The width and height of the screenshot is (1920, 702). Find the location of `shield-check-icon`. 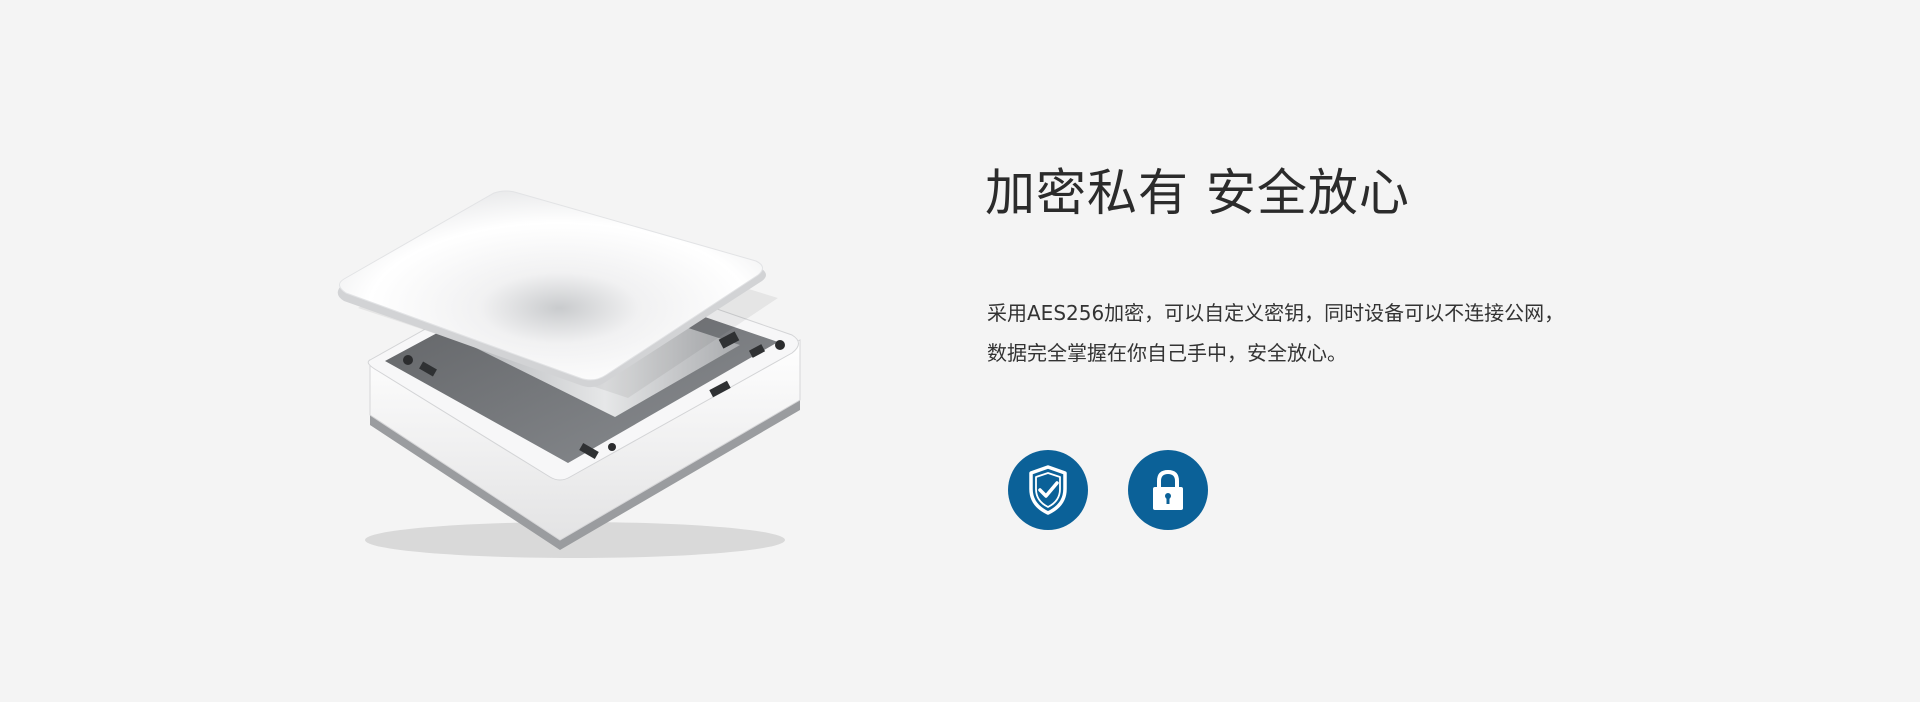

shield-check-icon is located at coordinates (1048, 490).